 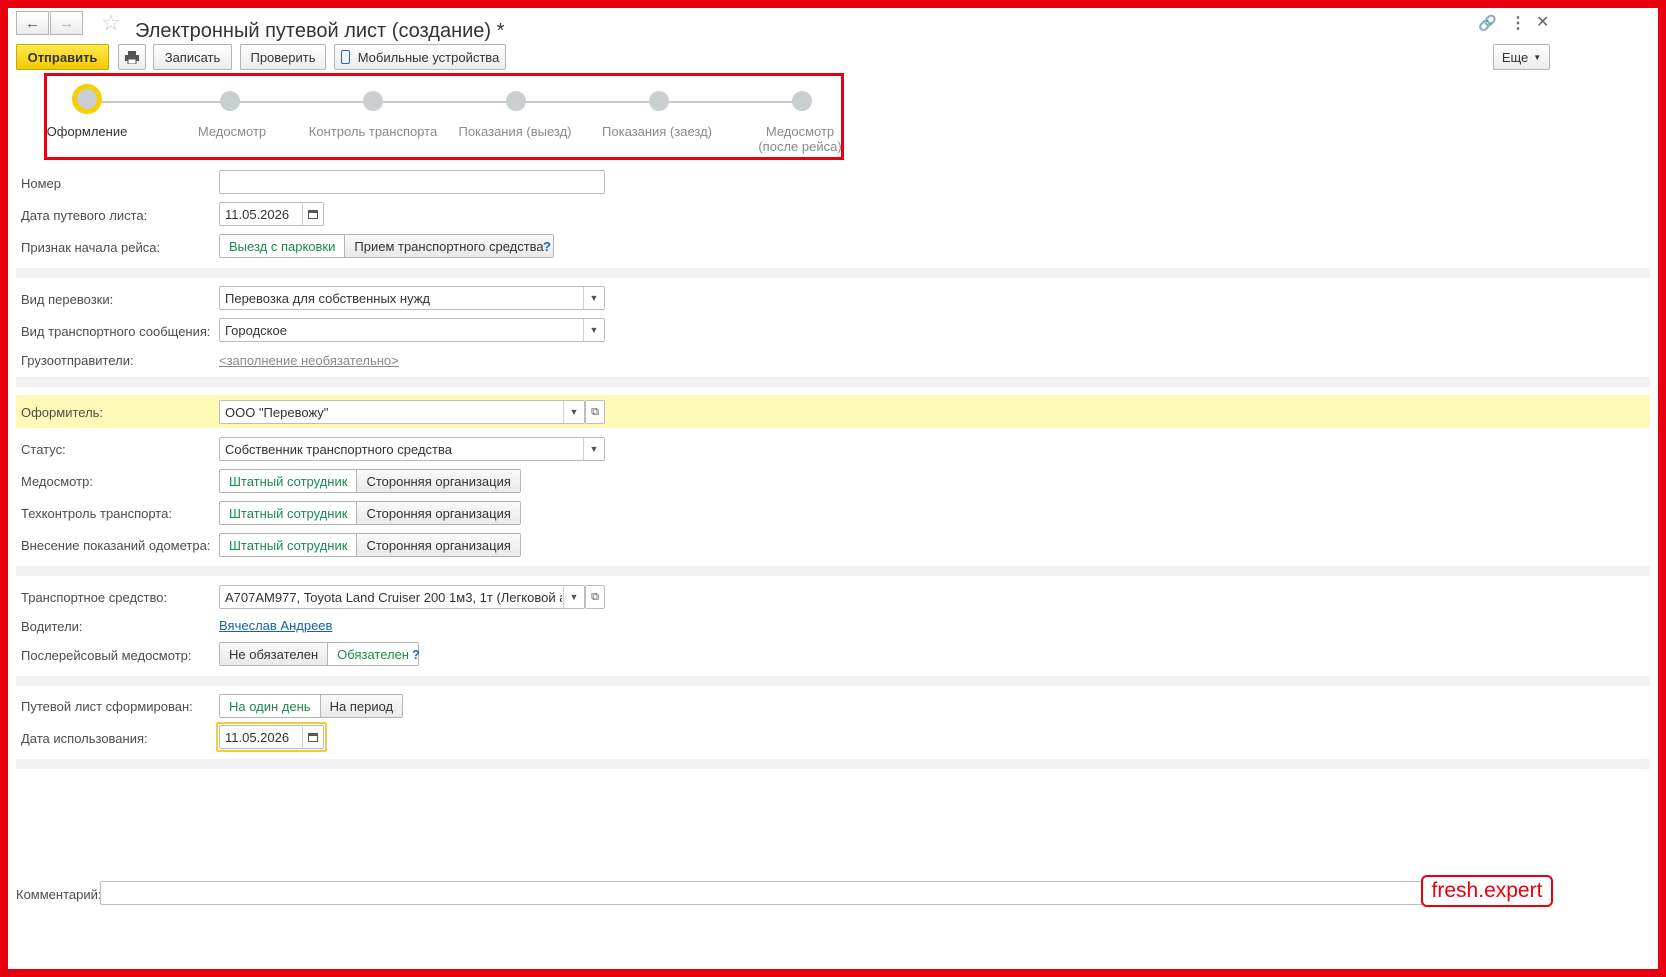 What do you see at coordinates (32, 23) in the screenshot?
I see `back-button: ←` at bounding box center [32, 23].